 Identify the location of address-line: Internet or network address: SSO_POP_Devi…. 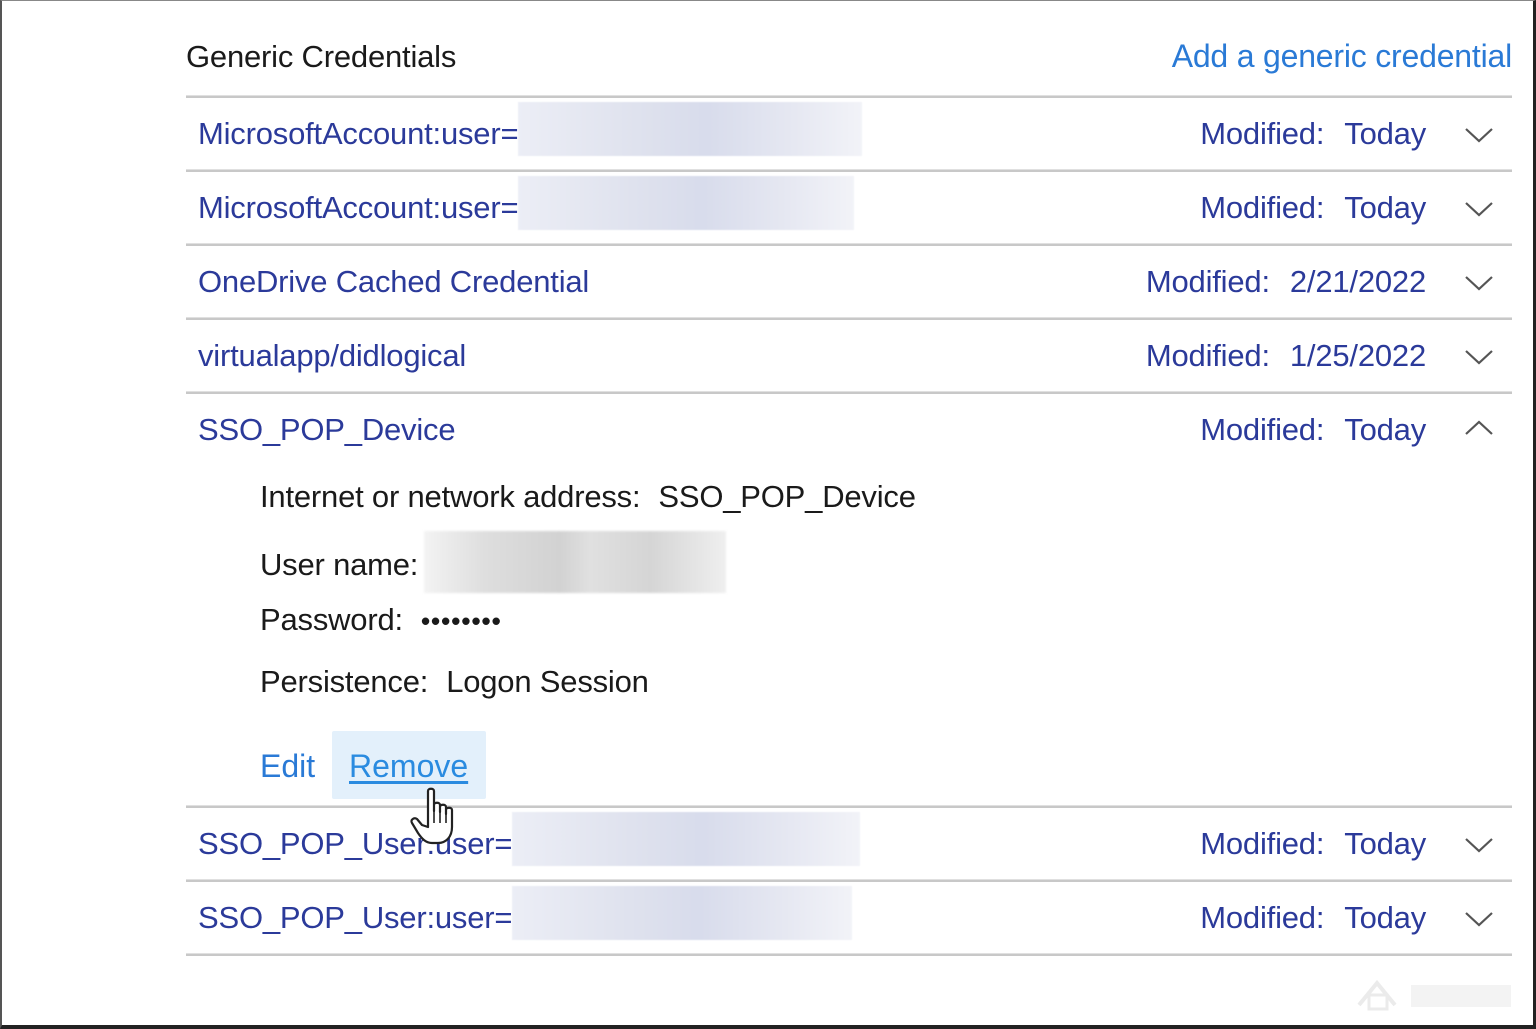
(588, 496).